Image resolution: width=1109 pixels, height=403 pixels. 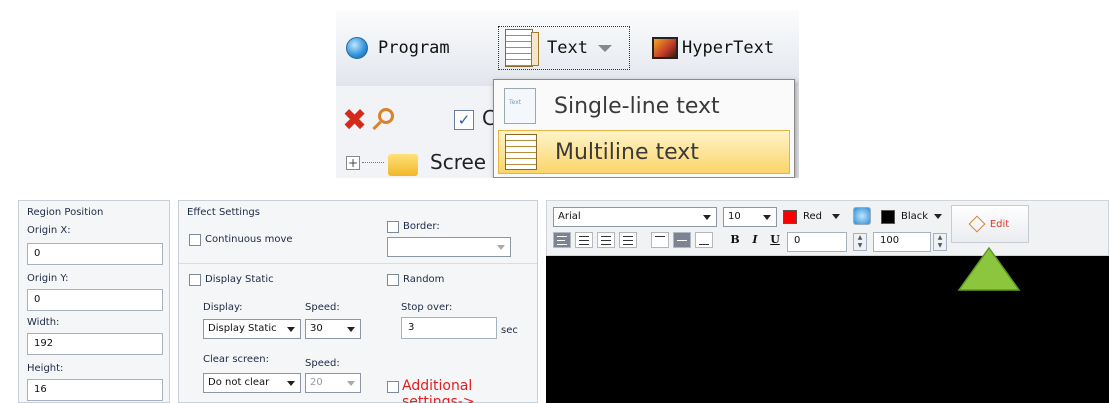 I want to click on display-static-checkbox, so click(x=195, y=280).